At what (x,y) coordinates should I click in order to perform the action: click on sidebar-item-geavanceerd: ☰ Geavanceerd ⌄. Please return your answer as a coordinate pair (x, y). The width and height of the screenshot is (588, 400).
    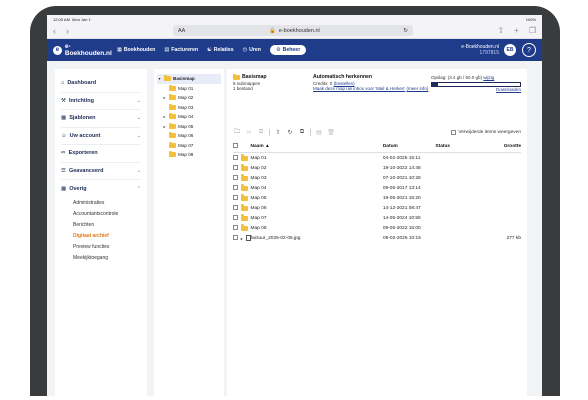
    Looking at the image, I should click on (101, 171).